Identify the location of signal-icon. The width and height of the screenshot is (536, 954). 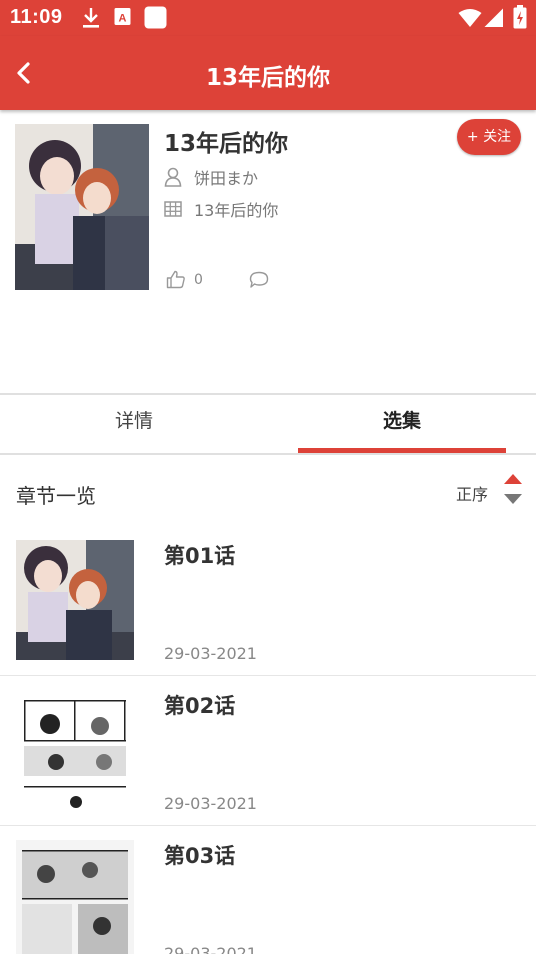
(493, 17).